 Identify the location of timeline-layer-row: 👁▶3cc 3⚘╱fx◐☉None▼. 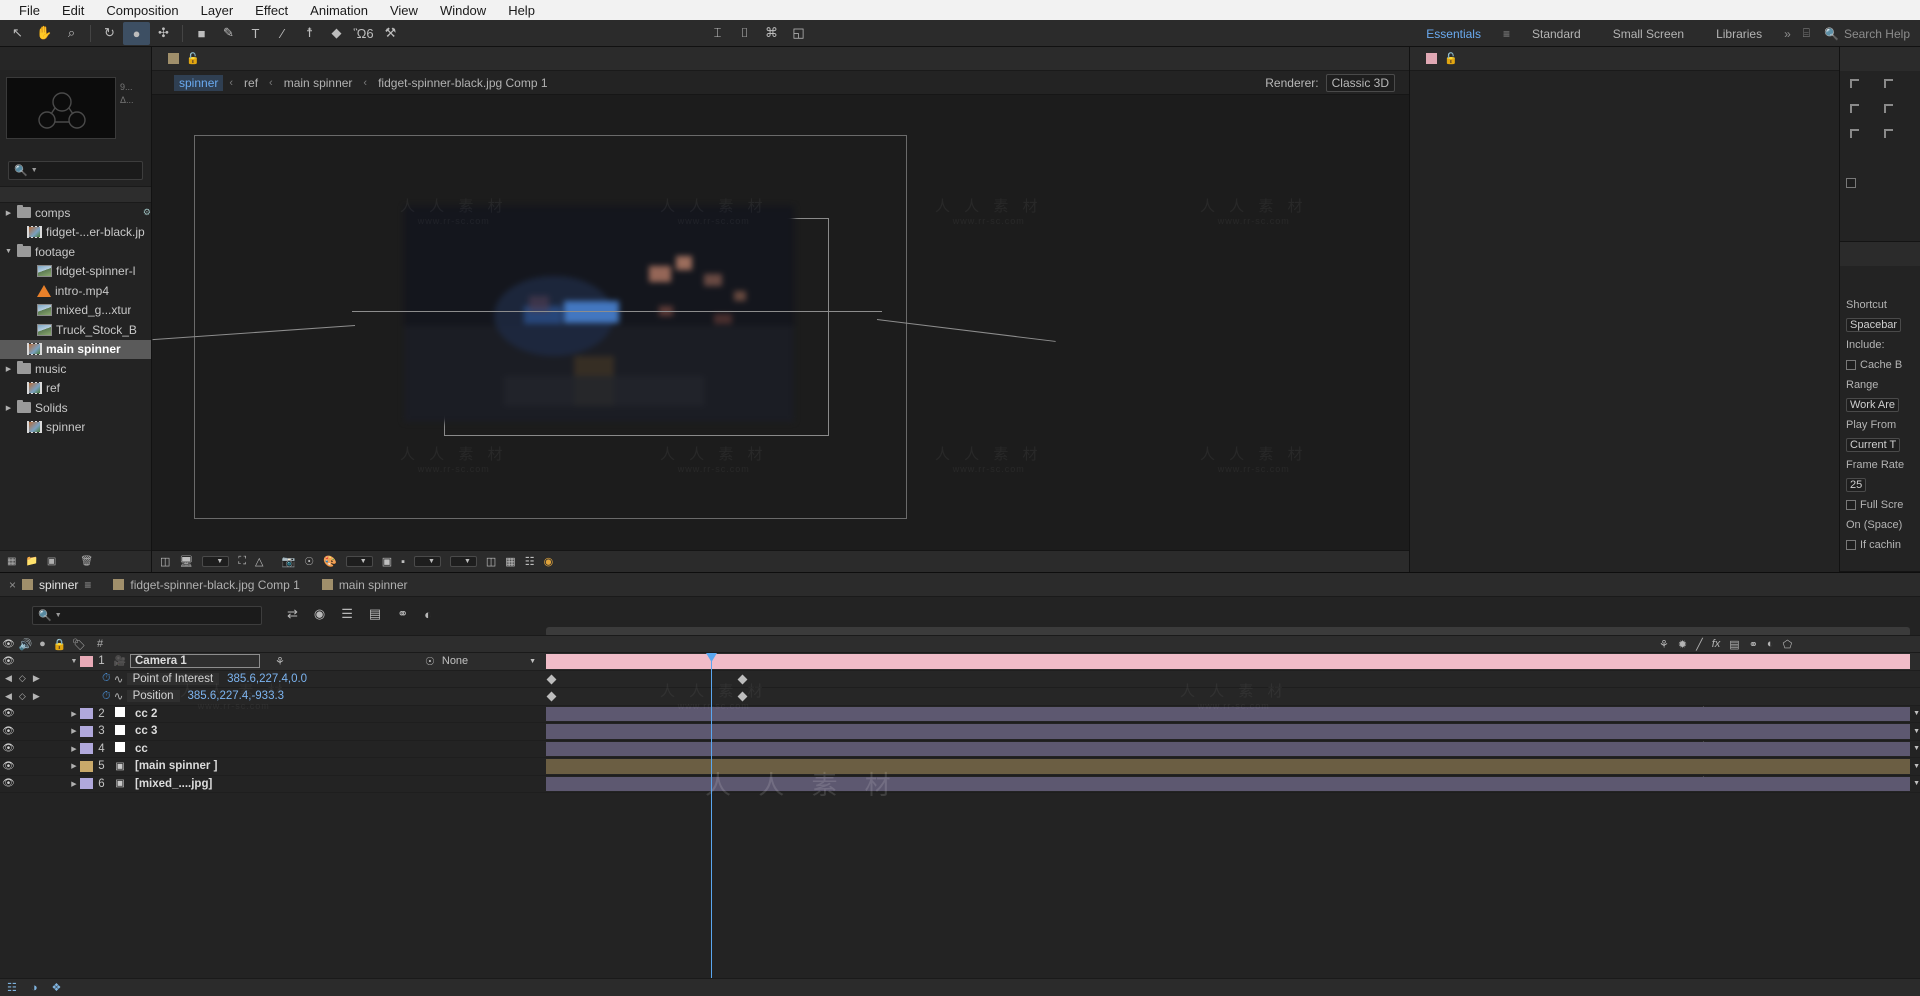
(960, 732).